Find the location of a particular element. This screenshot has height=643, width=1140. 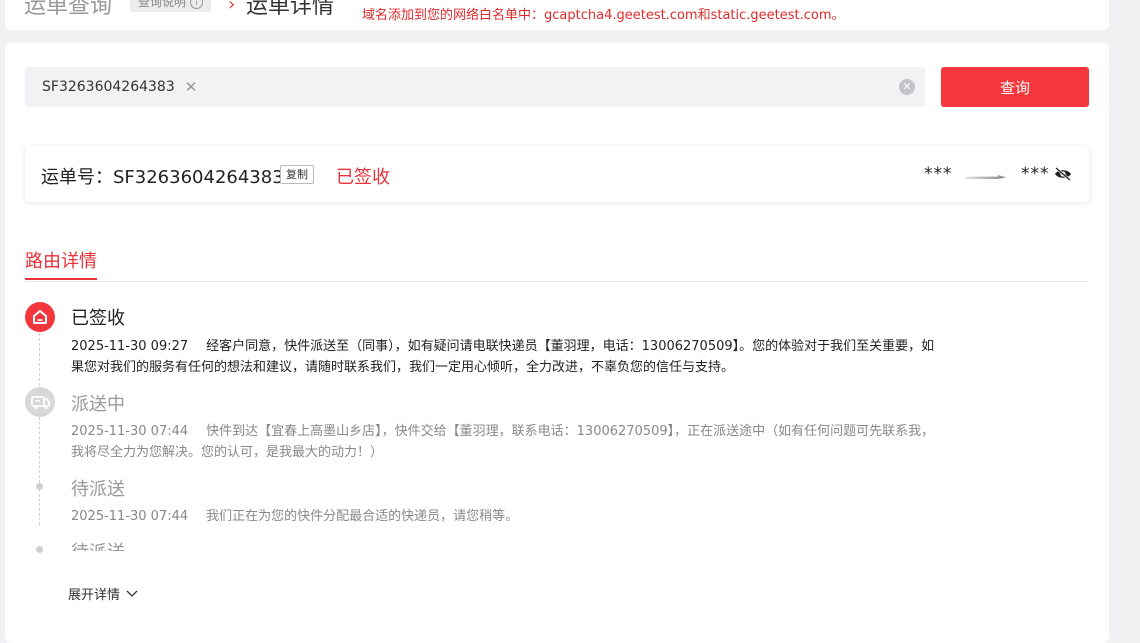

copy-button: 复制 is located at coordinates (297, 174).